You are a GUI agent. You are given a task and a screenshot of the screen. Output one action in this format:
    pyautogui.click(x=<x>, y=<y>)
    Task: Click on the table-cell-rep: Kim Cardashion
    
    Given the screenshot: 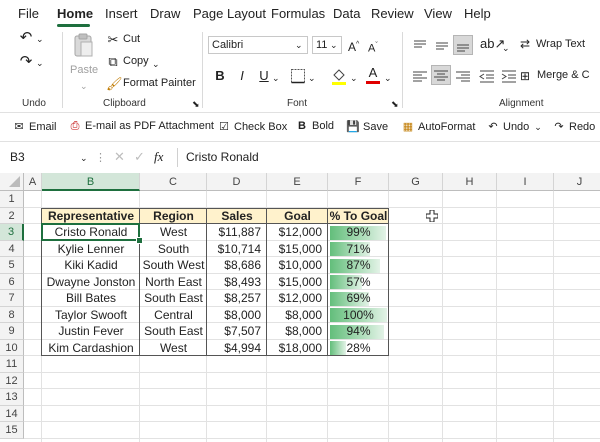 What is the action you would take?
    pyautogui.click(x=91, y=348)
    